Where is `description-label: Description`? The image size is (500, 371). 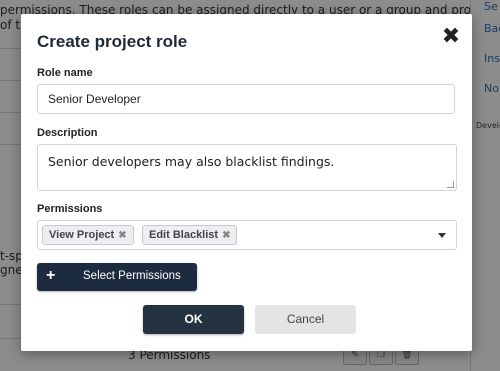
description-label: Description is located at coordinates (67, 133).